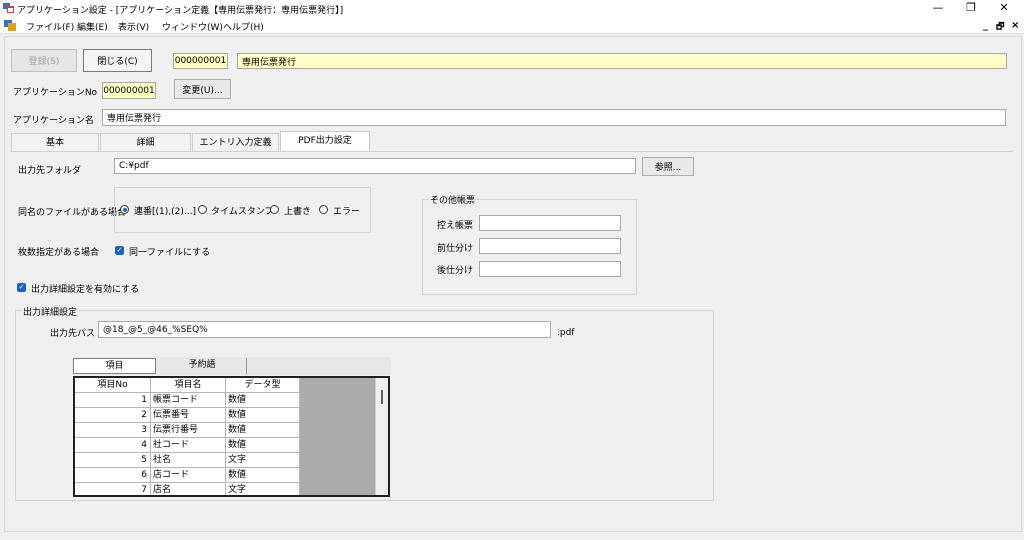 The image size is (1024, 540). What do you see at coordinates (124, 209) in the screenshot?
I see `radio-sequence` at bounding box center [124, 209].